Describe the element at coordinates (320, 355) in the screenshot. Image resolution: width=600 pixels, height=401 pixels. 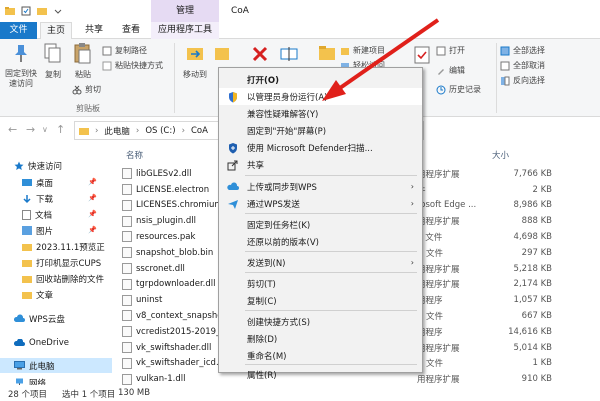
I see `context-menu-item: 重命名(M)` at that location.